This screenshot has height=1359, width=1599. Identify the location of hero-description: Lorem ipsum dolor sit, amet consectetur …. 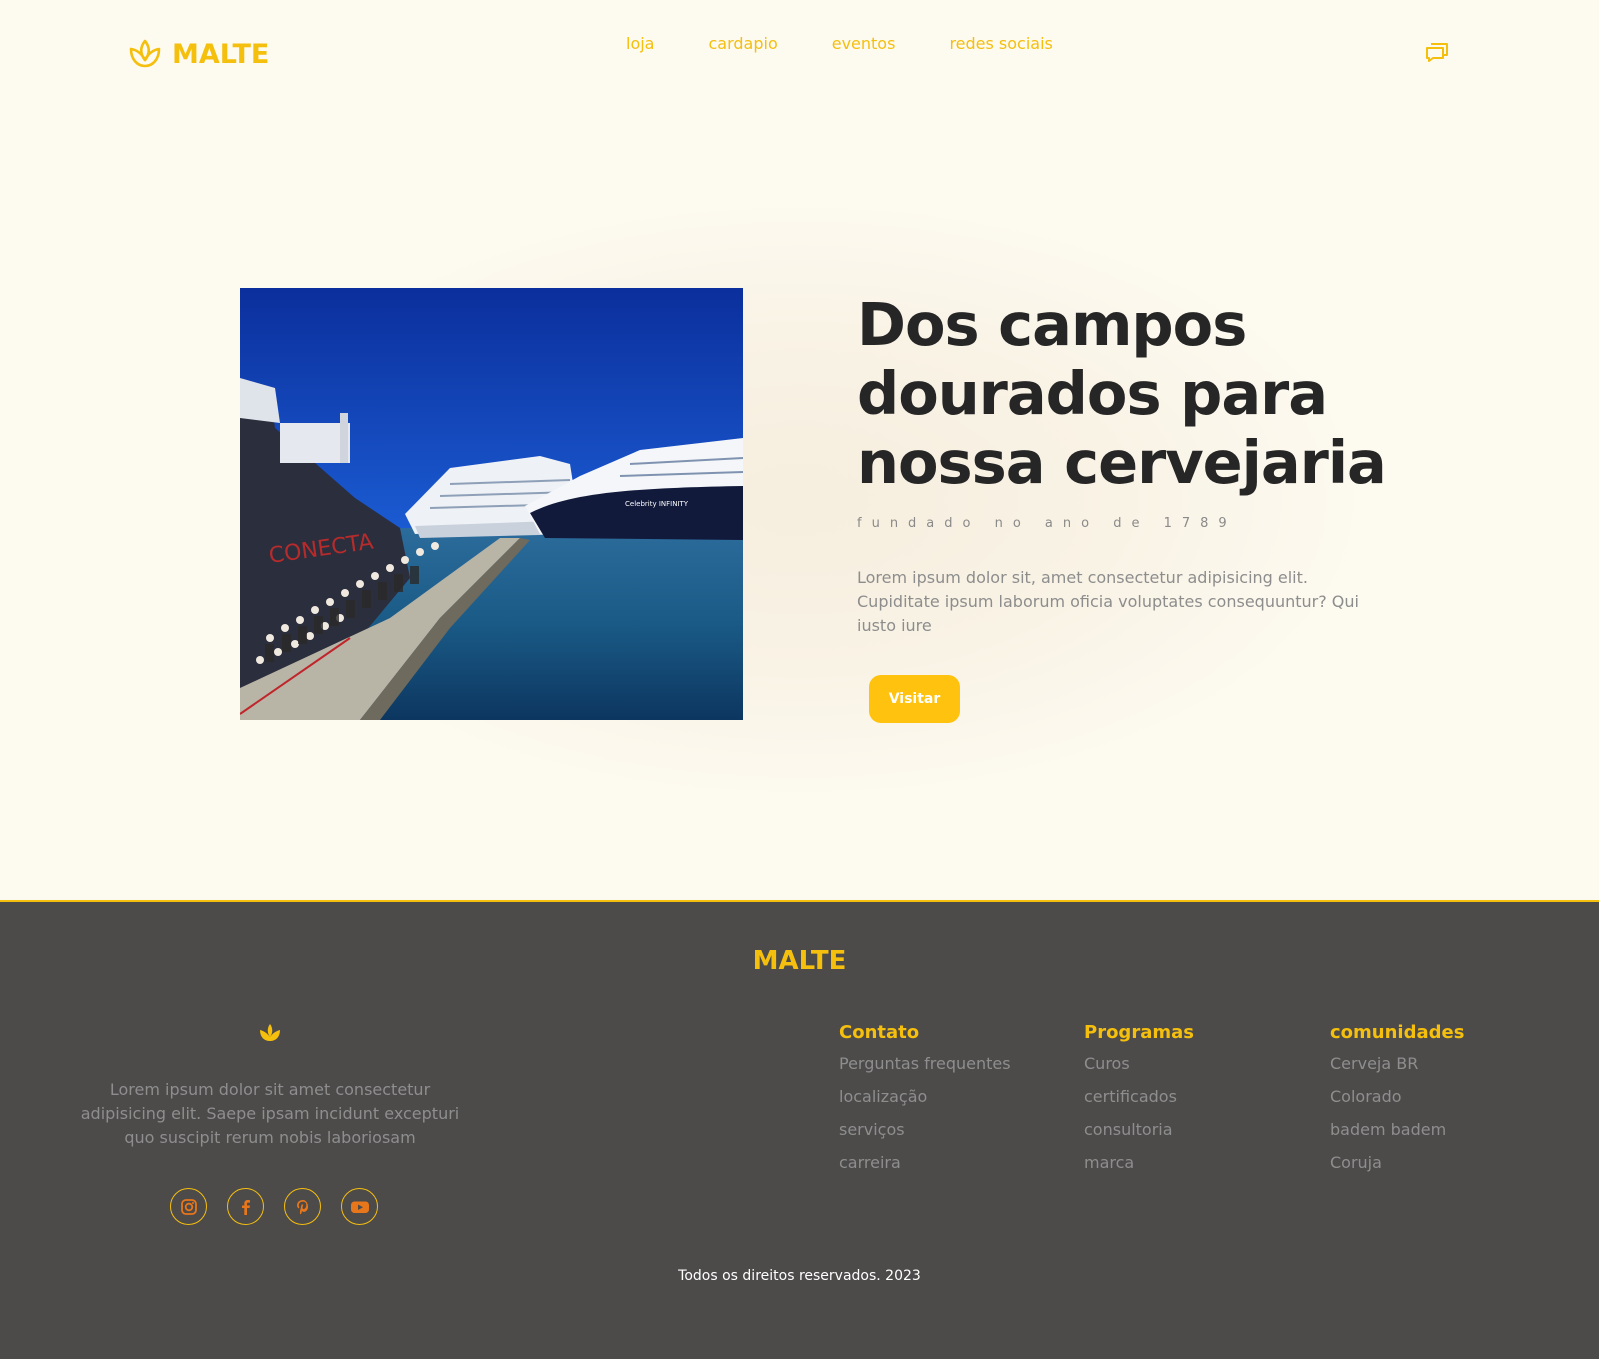
(1108, 601).